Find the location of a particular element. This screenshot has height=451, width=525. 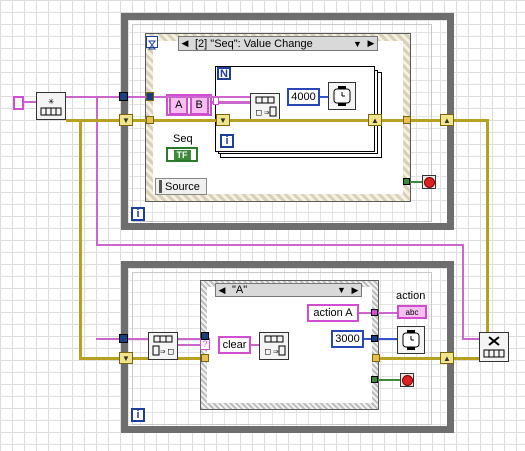

seq-boolean-terminal: TF is located at coordinates (182, 154).